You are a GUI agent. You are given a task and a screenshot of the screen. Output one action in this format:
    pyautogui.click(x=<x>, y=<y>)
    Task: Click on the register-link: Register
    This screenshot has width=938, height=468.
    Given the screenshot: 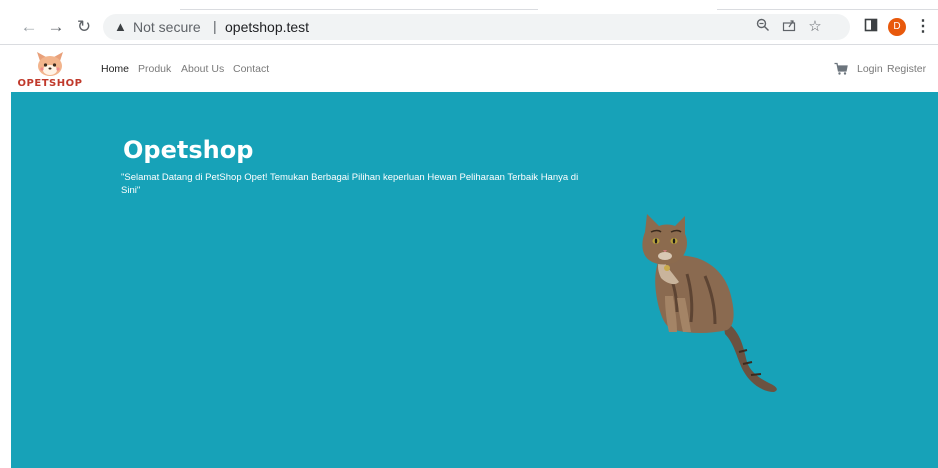 What is the action you would take?
    pyautogui.click(x=906, y=69)
    